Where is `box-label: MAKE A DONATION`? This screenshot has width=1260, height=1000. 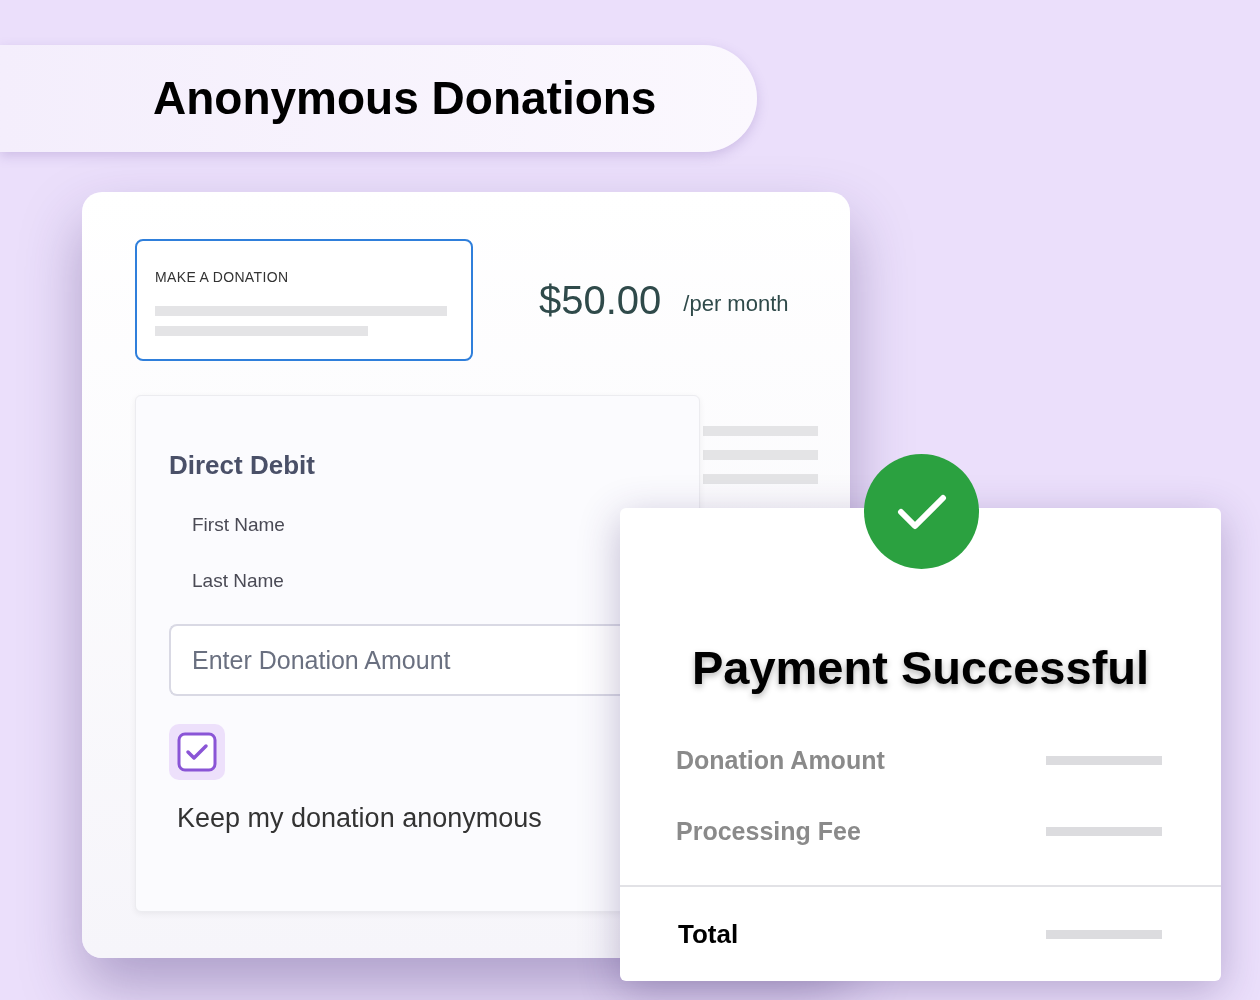
box-label: MAKE A DONATION is located at coordinates (222, 277).